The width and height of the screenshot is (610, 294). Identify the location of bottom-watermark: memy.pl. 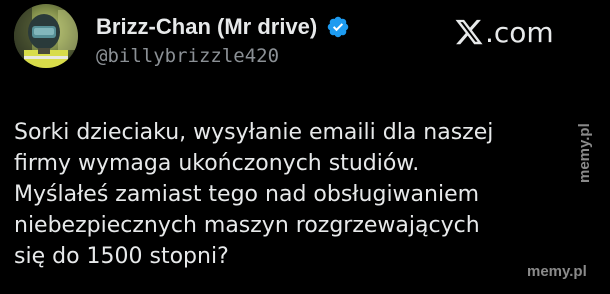
(557, 271).